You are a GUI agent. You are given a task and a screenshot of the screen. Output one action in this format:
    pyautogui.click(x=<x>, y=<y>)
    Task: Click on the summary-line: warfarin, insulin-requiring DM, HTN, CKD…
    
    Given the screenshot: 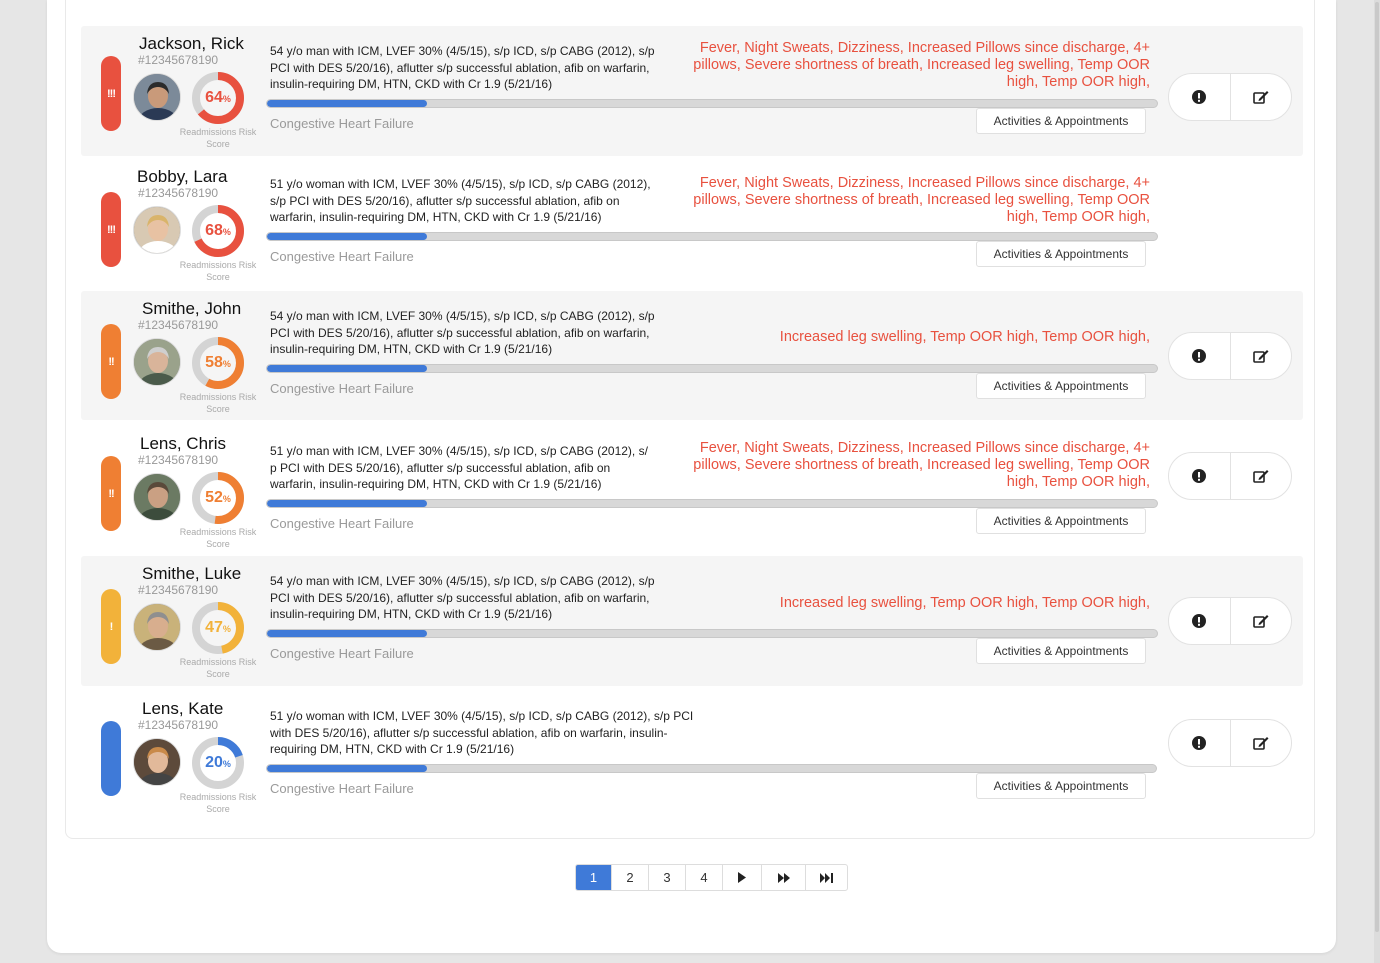 What is the action you would take?
    pyautogui.click(x=436, y=484)
    